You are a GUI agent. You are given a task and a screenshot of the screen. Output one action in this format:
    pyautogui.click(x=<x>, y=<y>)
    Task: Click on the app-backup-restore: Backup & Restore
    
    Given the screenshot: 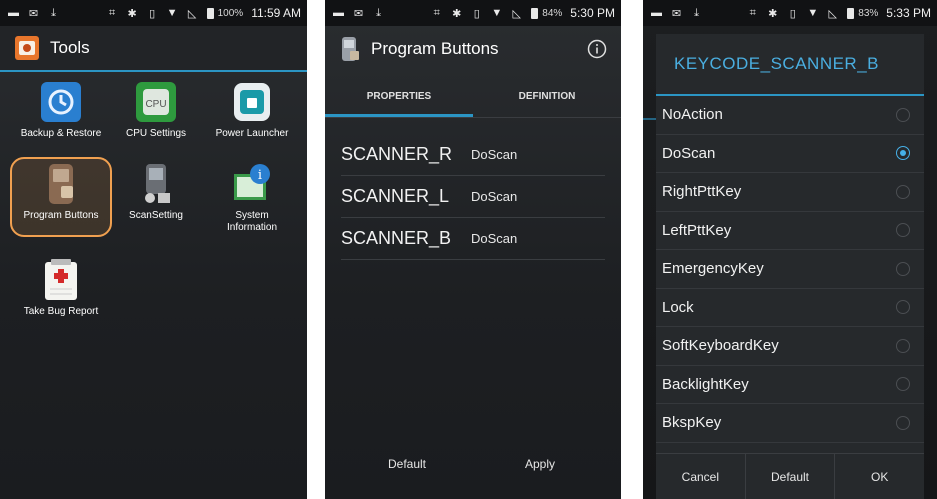 What is the action you would take?
    pyautogui.click(x=61, y=110)
    